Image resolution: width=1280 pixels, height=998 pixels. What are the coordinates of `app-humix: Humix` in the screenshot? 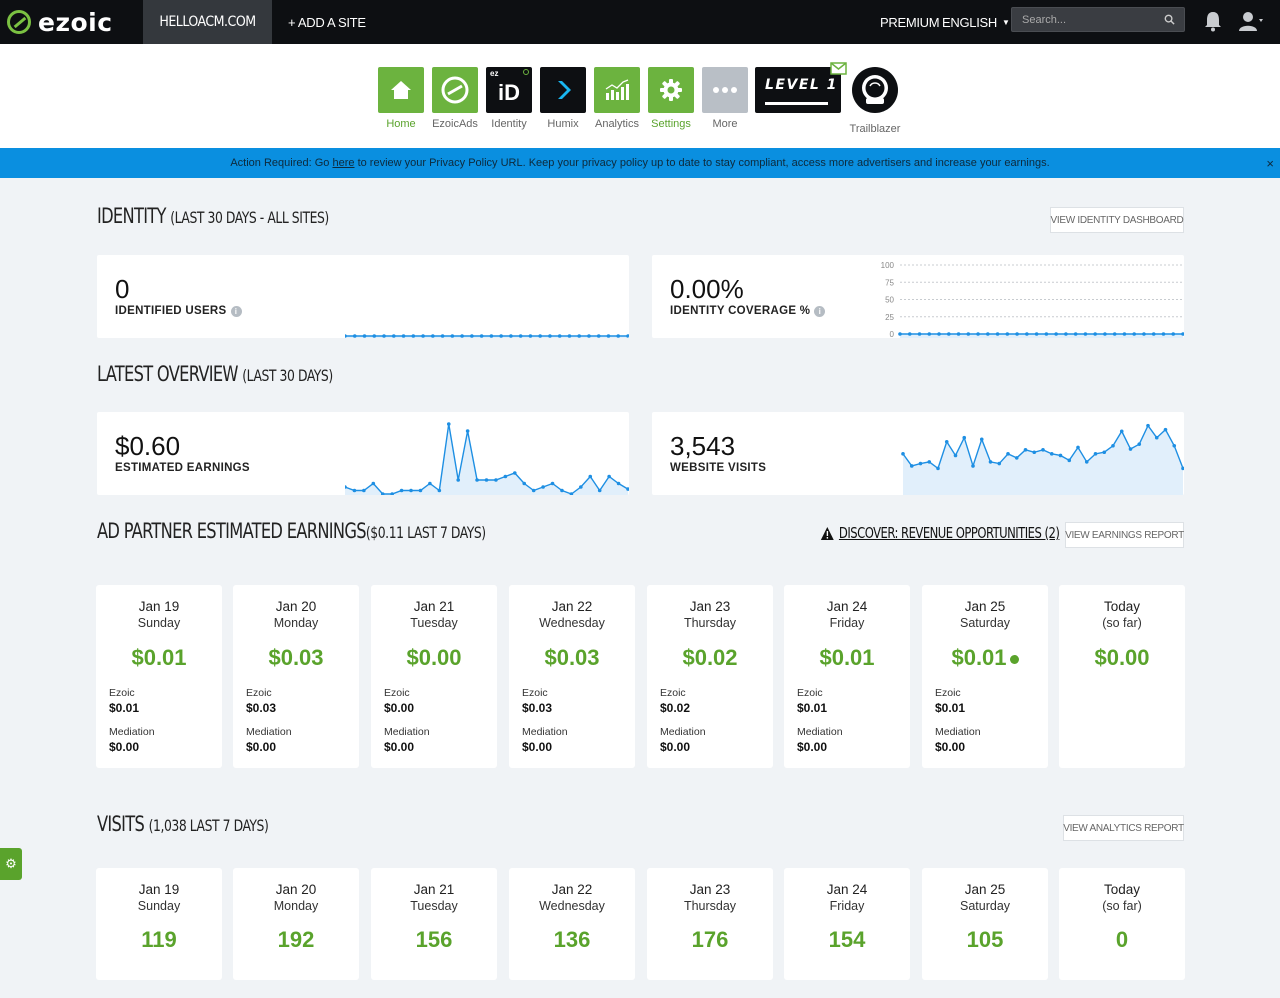 It's located at (563, 98).